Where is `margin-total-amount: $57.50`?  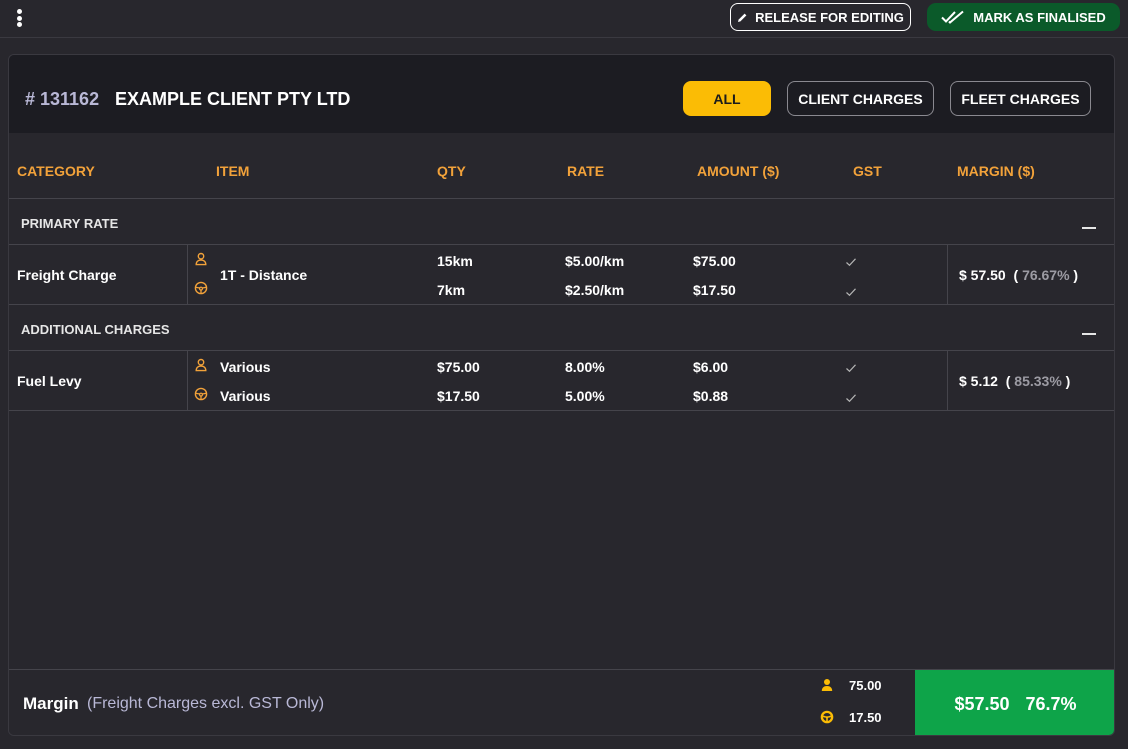 margin-total-amount: $57.50 is located at coordinates (982, 703).